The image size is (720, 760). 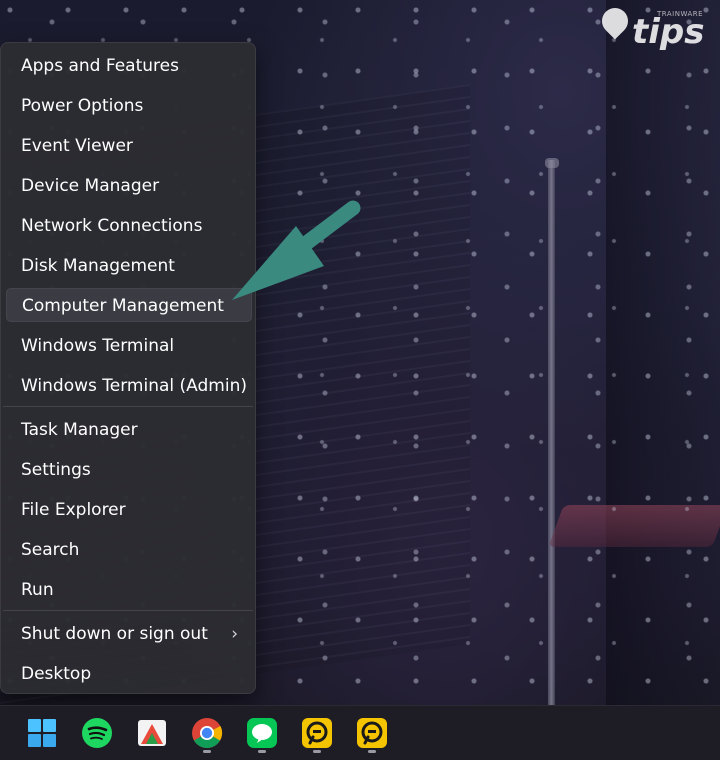 What do you see at coordinates (98, 346) in the screenshot?
I see `menu-item-label: Windows Terminal` at bounding box center [98, 346].